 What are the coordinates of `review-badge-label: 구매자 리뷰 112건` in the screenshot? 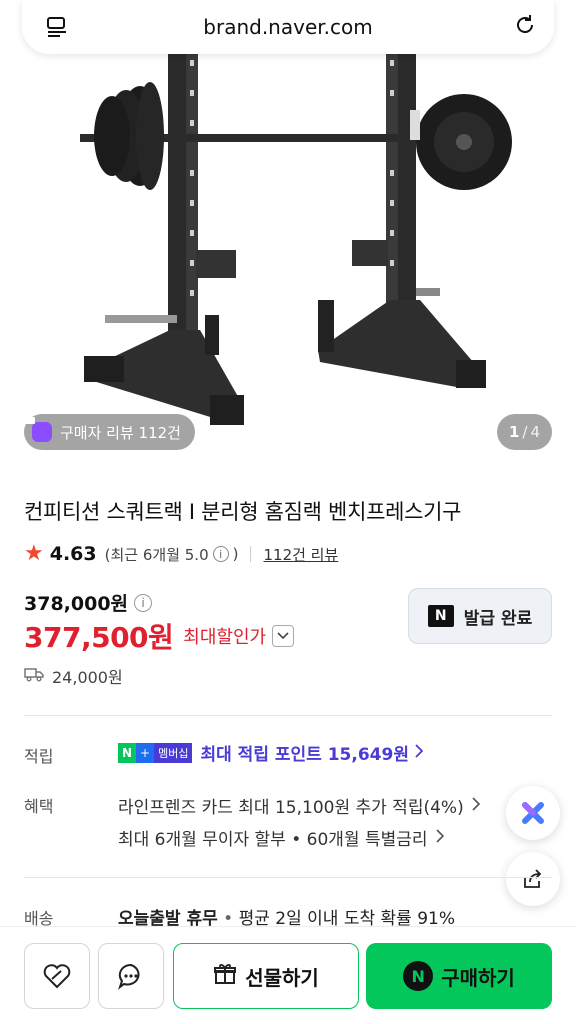 It's located at (120, 432).